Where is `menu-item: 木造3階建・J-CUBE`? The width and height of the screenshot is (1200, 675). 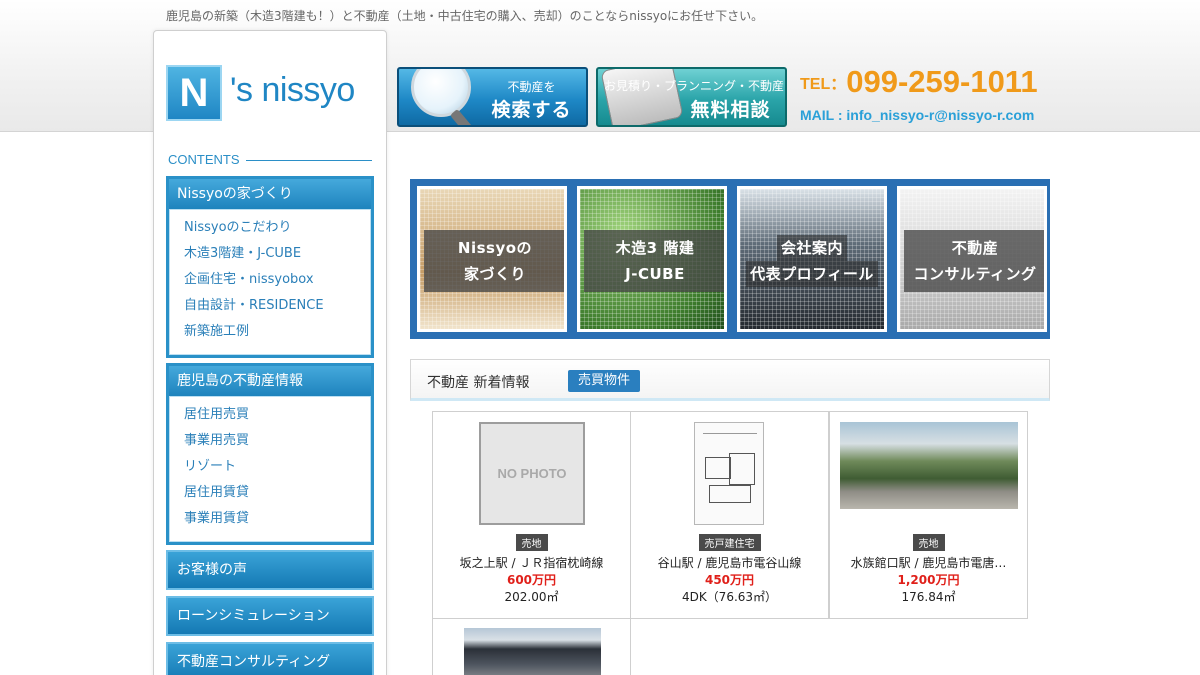 menu-item: 木造3階建・J-CUBE is located at coordinates (277, 257).